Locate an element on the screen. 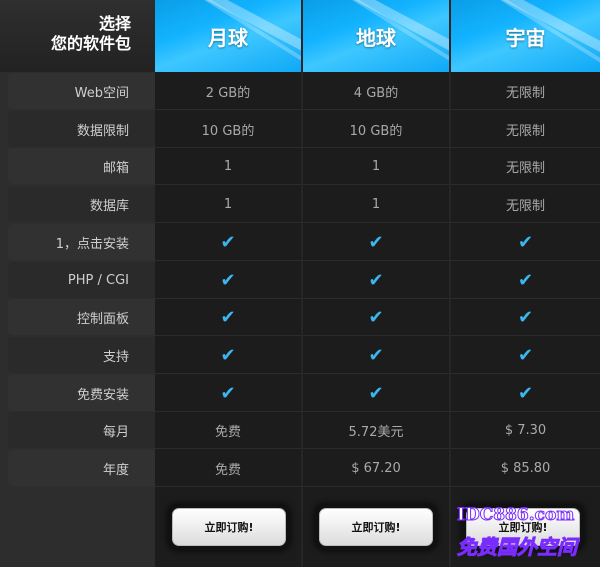 The image size is (600, 567). feature-label: PHP / CGI is located at coordinates (81, 280).